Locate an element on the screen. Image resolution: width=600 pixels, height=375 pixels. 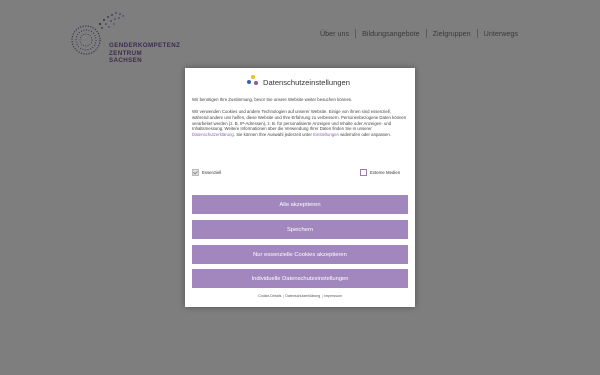
cookie-category-checkboxes: Essenziell Externe Medien is located at coordinates (300, 174).